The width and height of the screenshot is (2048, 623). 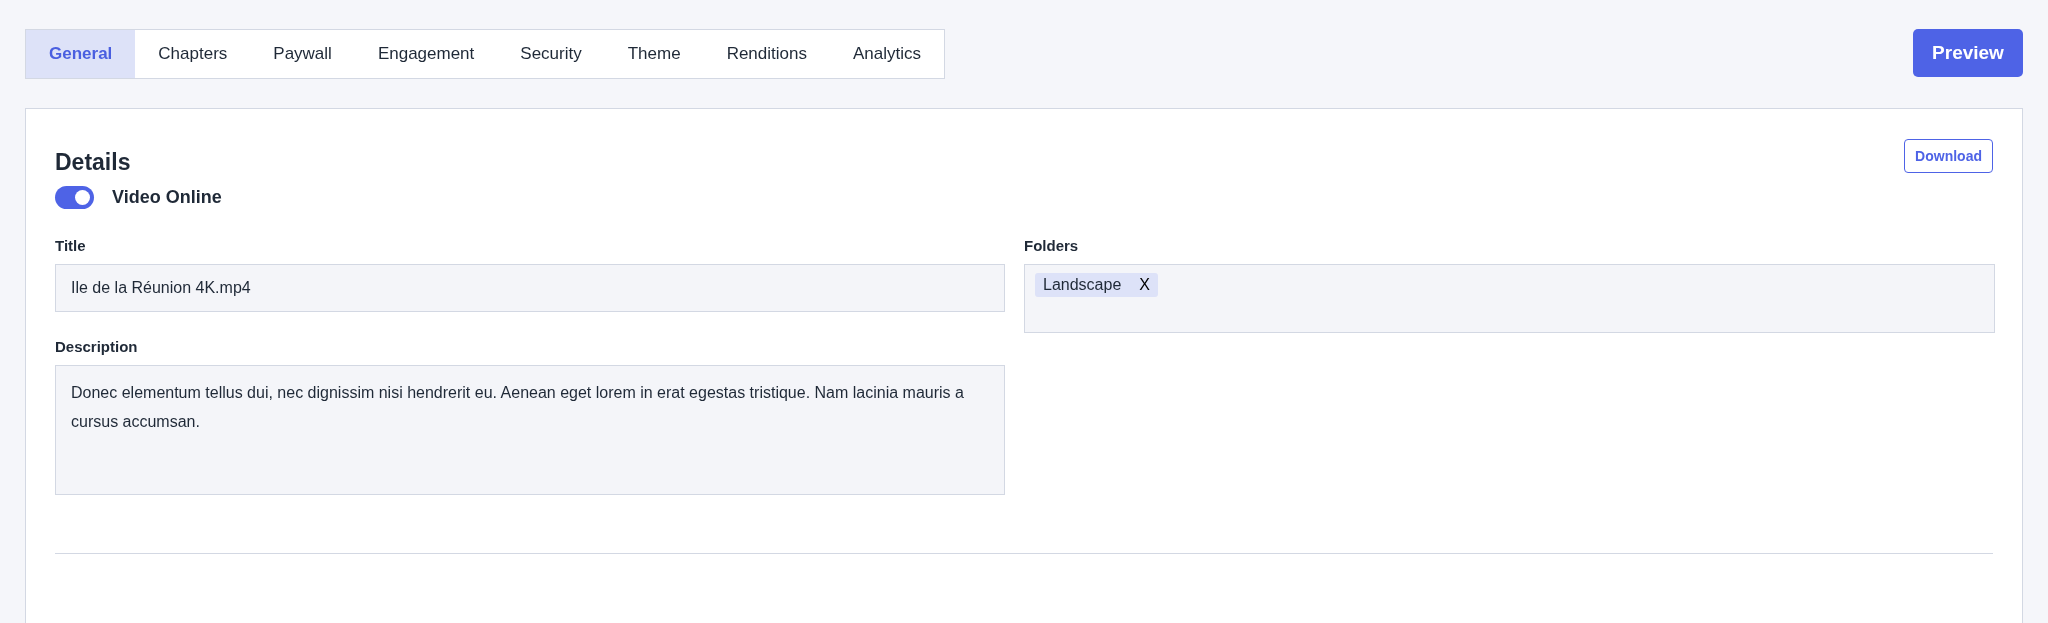 I want to click on toggle-switch, so click(x=74, y=197).